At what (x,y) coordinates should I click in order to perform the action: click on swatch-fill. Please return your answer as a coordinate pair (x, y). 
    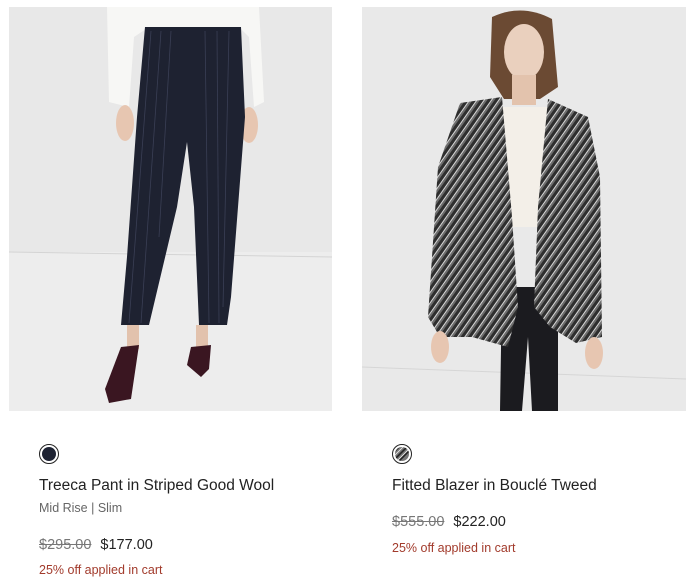
    Looking at the image, I should click on (49, 454).